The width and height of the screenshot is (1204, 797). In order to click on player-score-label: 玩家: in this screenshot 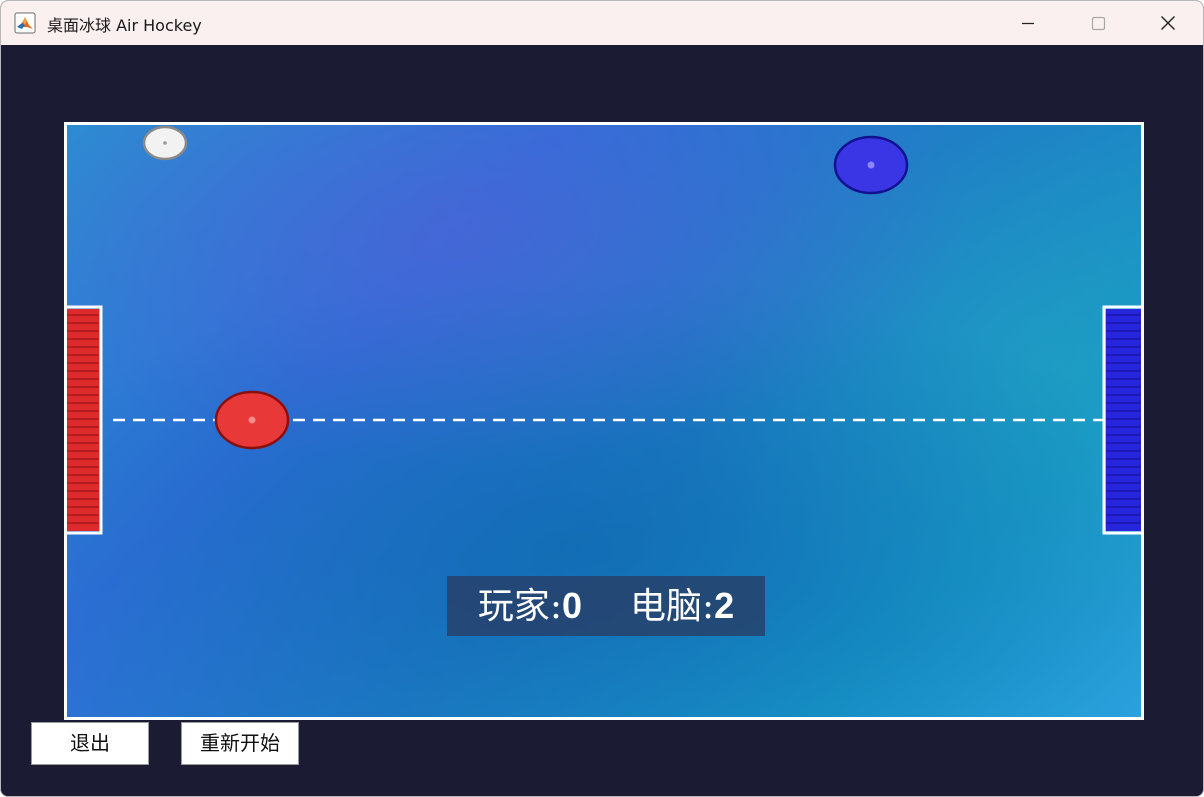, I will do `click(519, 606)`.